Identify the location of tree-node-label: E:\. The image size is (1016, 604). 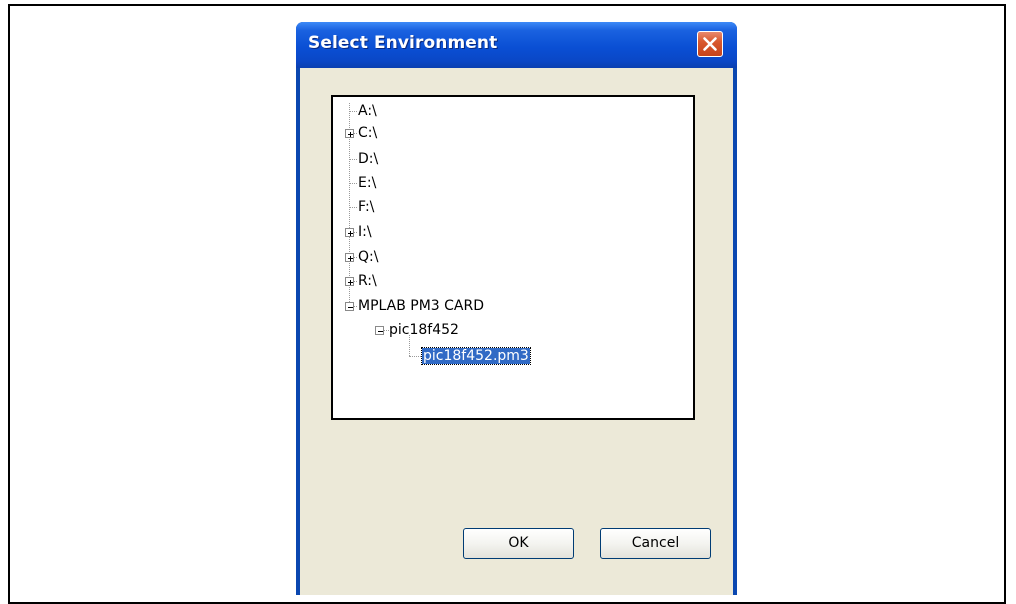
(367, 183).